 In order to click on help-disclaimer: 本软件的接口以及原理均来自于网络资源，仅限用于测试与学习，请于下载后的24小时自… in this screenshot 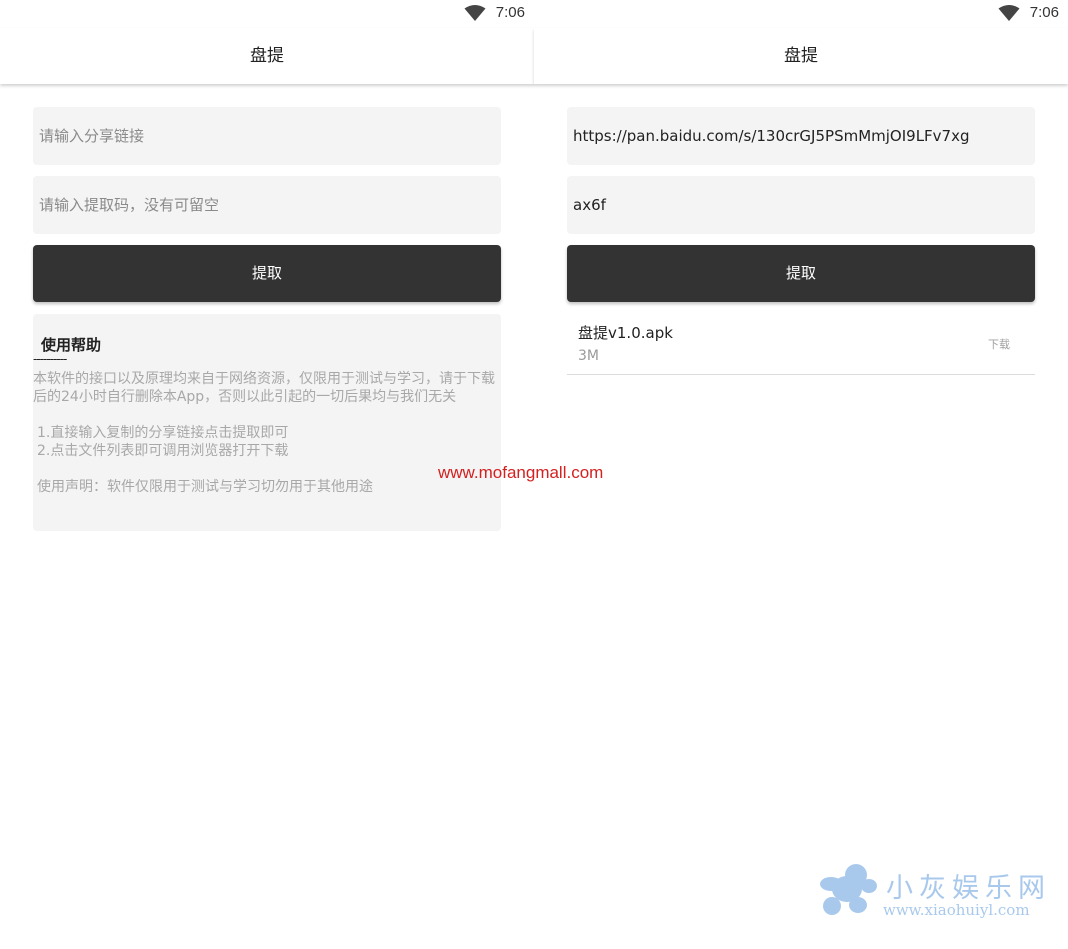, I will do `click(264, 388)`.